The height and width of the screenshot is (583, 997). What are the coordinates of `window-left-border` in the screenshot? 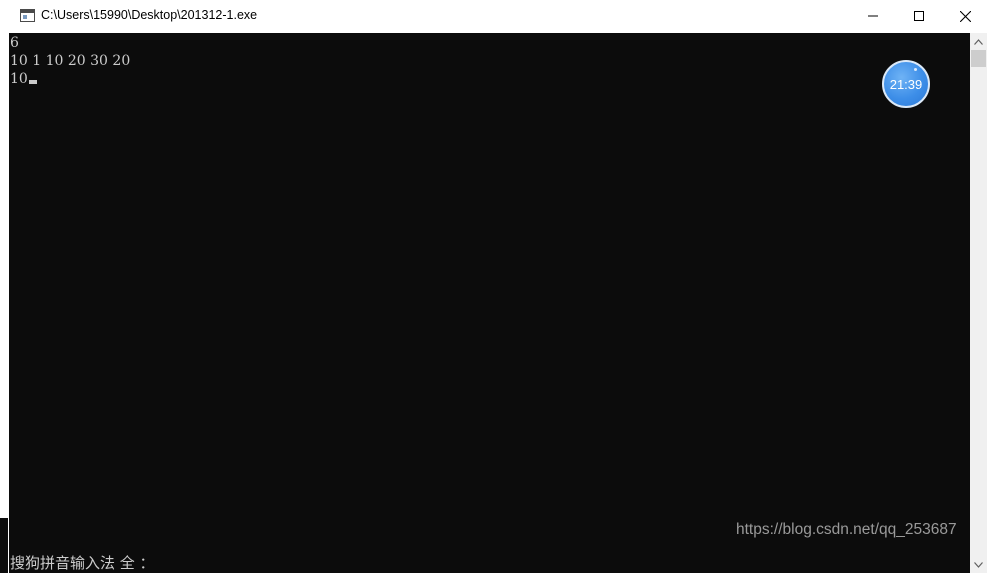 It's located at (4, 275).